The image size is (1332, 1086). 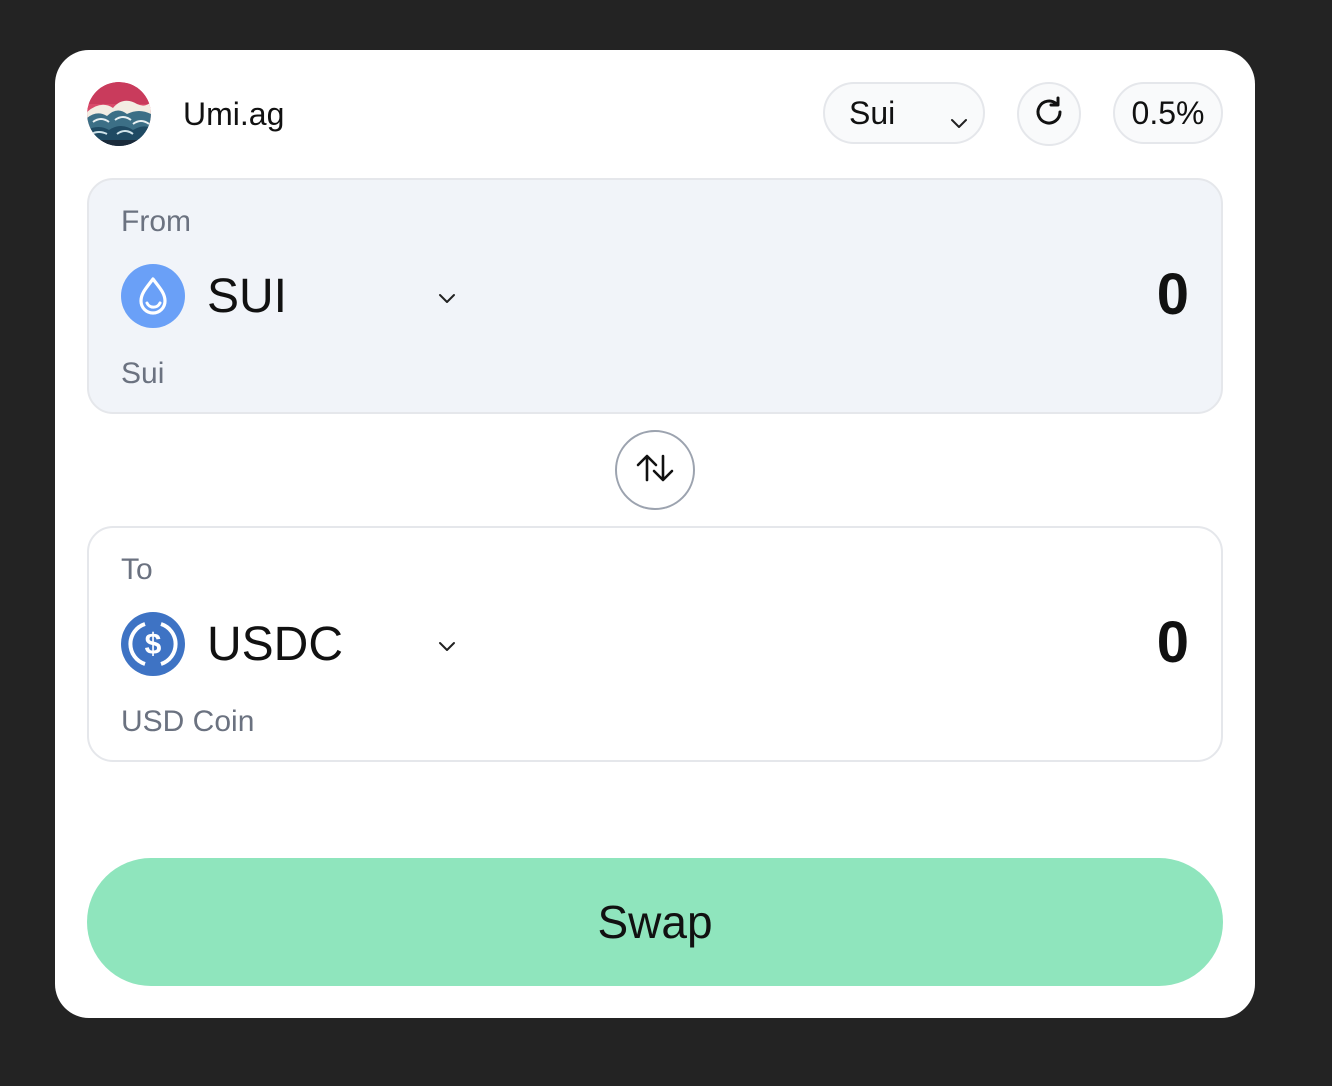 I want to click on swap-button: Swap, so click(x=655, y=922).